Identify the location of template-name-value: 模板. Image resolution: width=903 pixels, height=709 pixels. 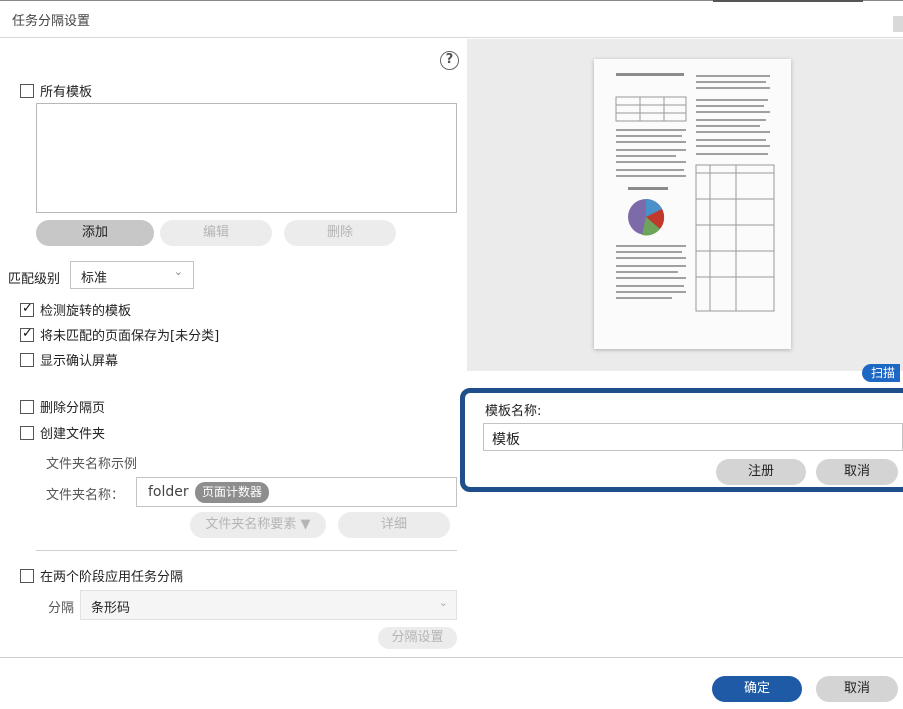
(506, 440).